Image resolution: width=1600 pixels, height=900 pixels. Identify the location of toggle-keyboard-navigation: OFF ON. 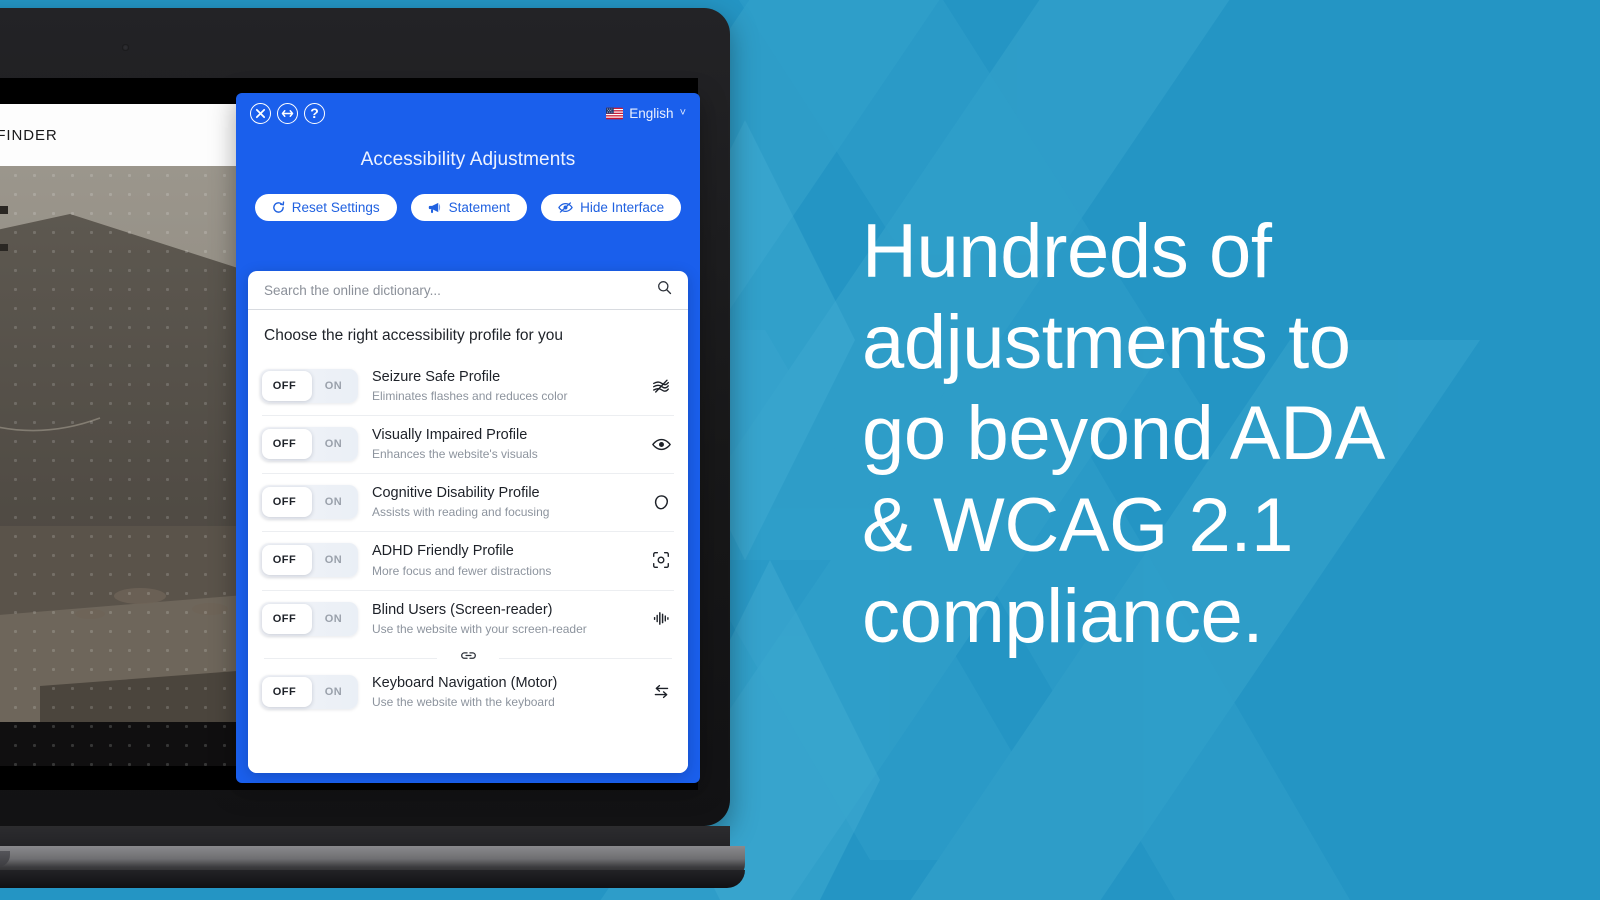
(309, 691).